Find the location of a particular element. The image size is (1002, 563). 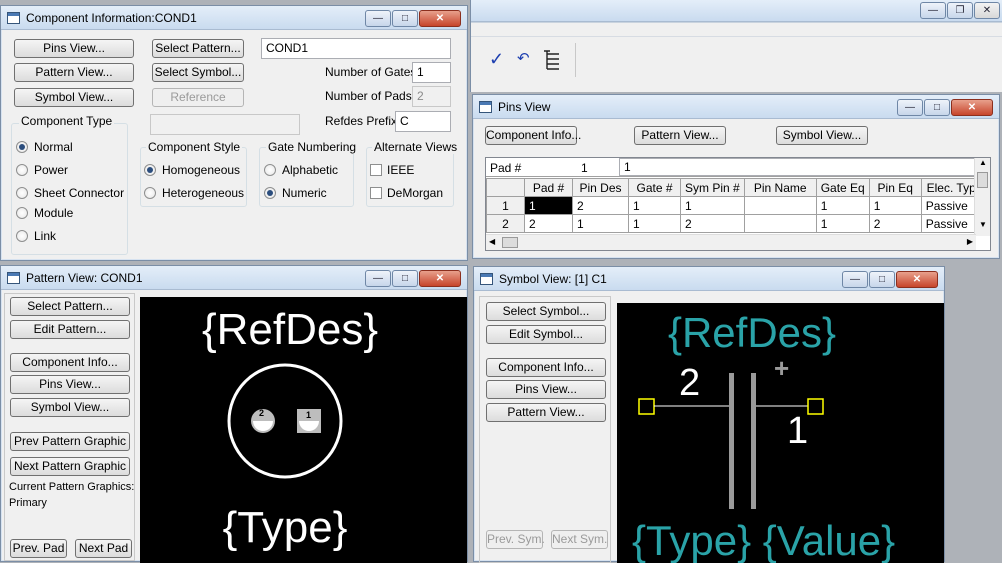

checkmark-icon: ✓ is located at coordinates (496, 59).